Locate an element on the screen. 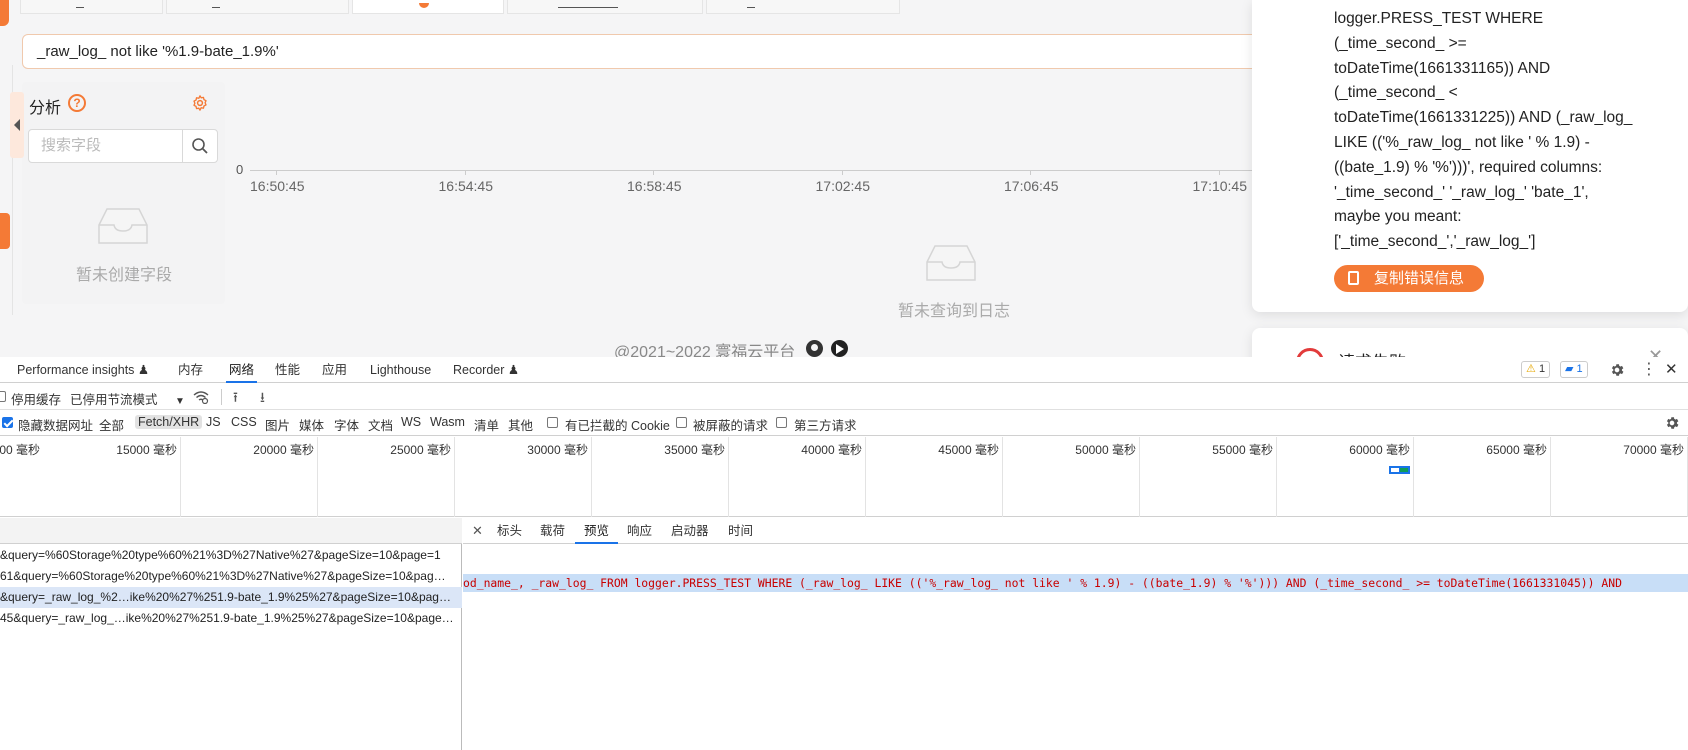 Image resolution: width=1688 pixels, height=750 pixels. sidebar-accent-active is located at coordinates (5, 231).